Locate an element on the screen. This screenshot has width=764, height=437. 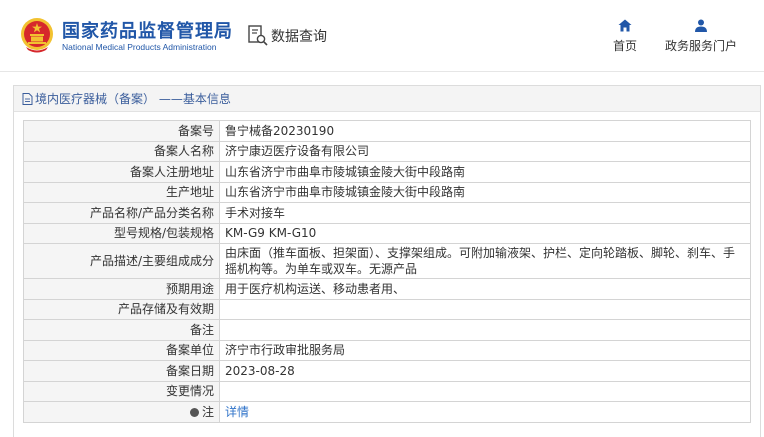
table-row: 产品名称/产品分类名称 手术对接车 is located at coordinates (387, 213).